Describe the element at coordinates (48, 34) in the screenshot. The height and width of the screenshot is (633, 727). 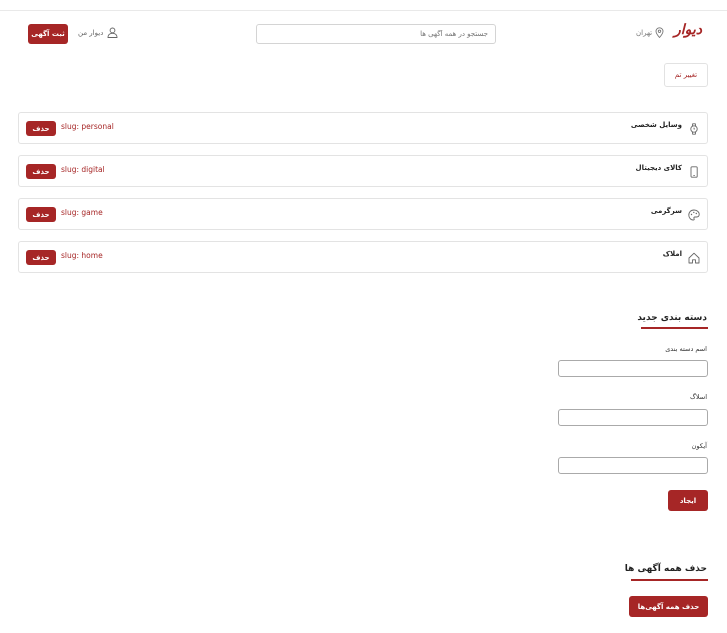
I see `post-ad-button: ثبت آگهی` at that location.